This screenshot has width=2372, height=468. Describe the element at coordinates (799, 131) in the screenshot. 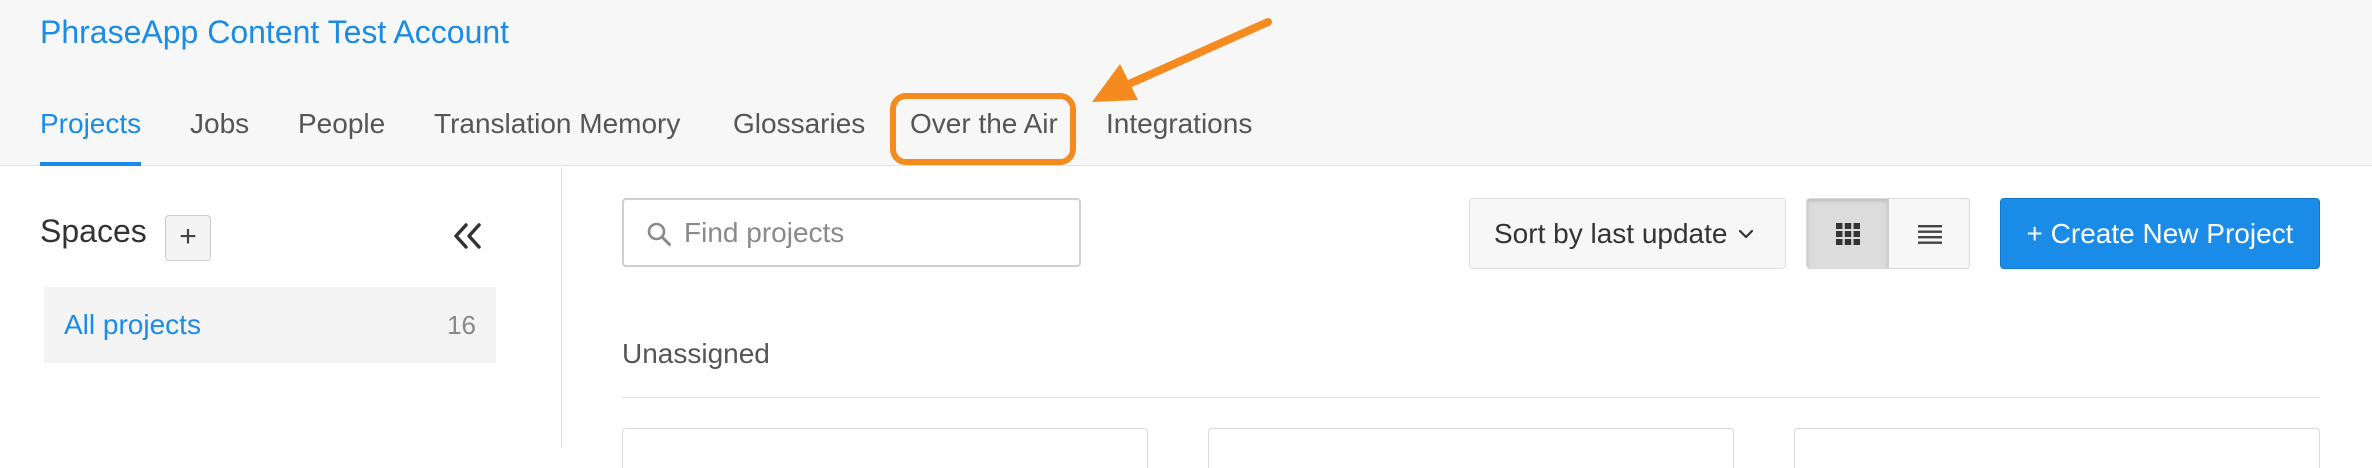

I see `tab-glossaries: Glossaries` at that location.